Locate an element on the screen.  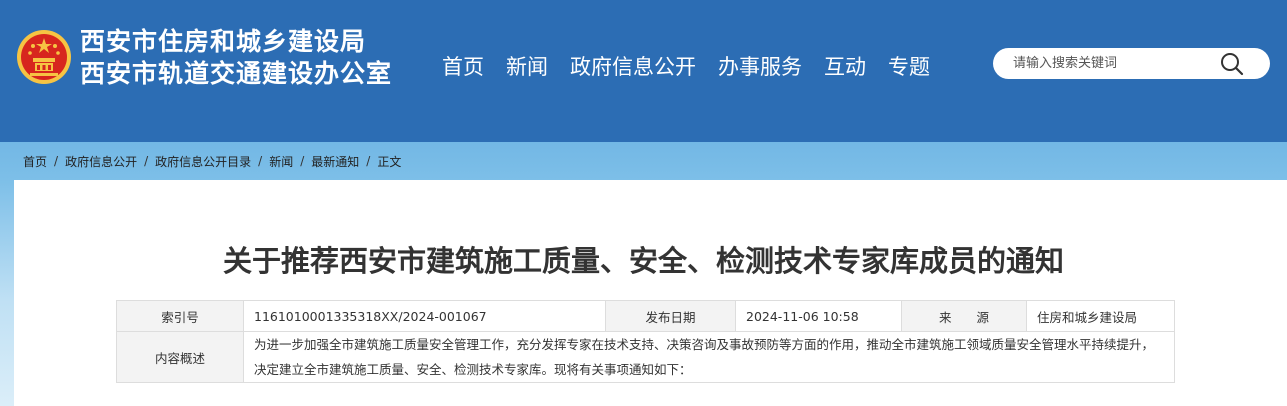
main-nav: 首页 新闻 政府信息公开 办事服务 互动 专题 is located at coordinates (697, 67).